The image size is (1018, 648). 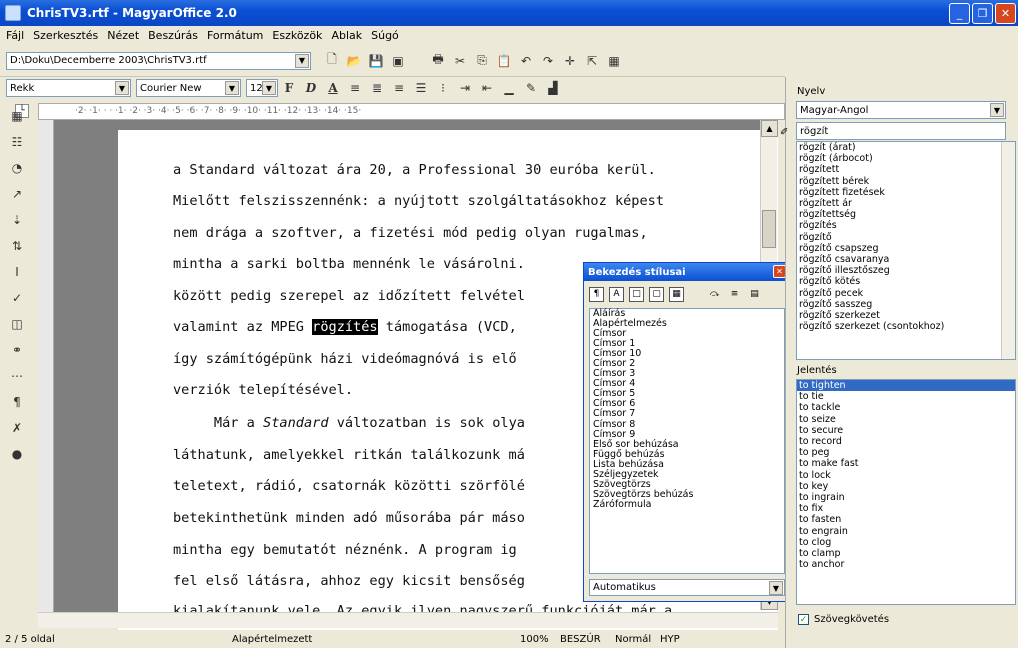 What do you see at coordinates (906, 315) in the screenshot?
I see `list-item: rögzítő szerkezet` at bounding box center [906, 315].